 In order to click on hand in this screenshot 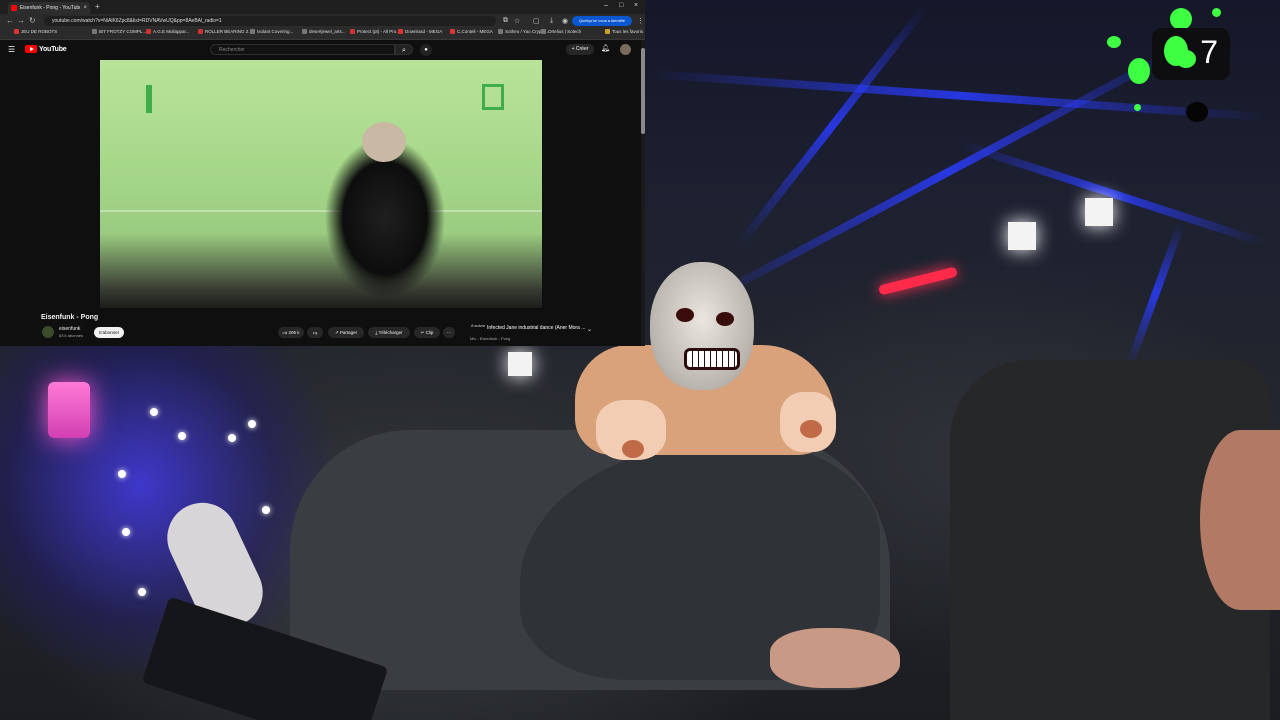, I will do `click(835, 658)`.